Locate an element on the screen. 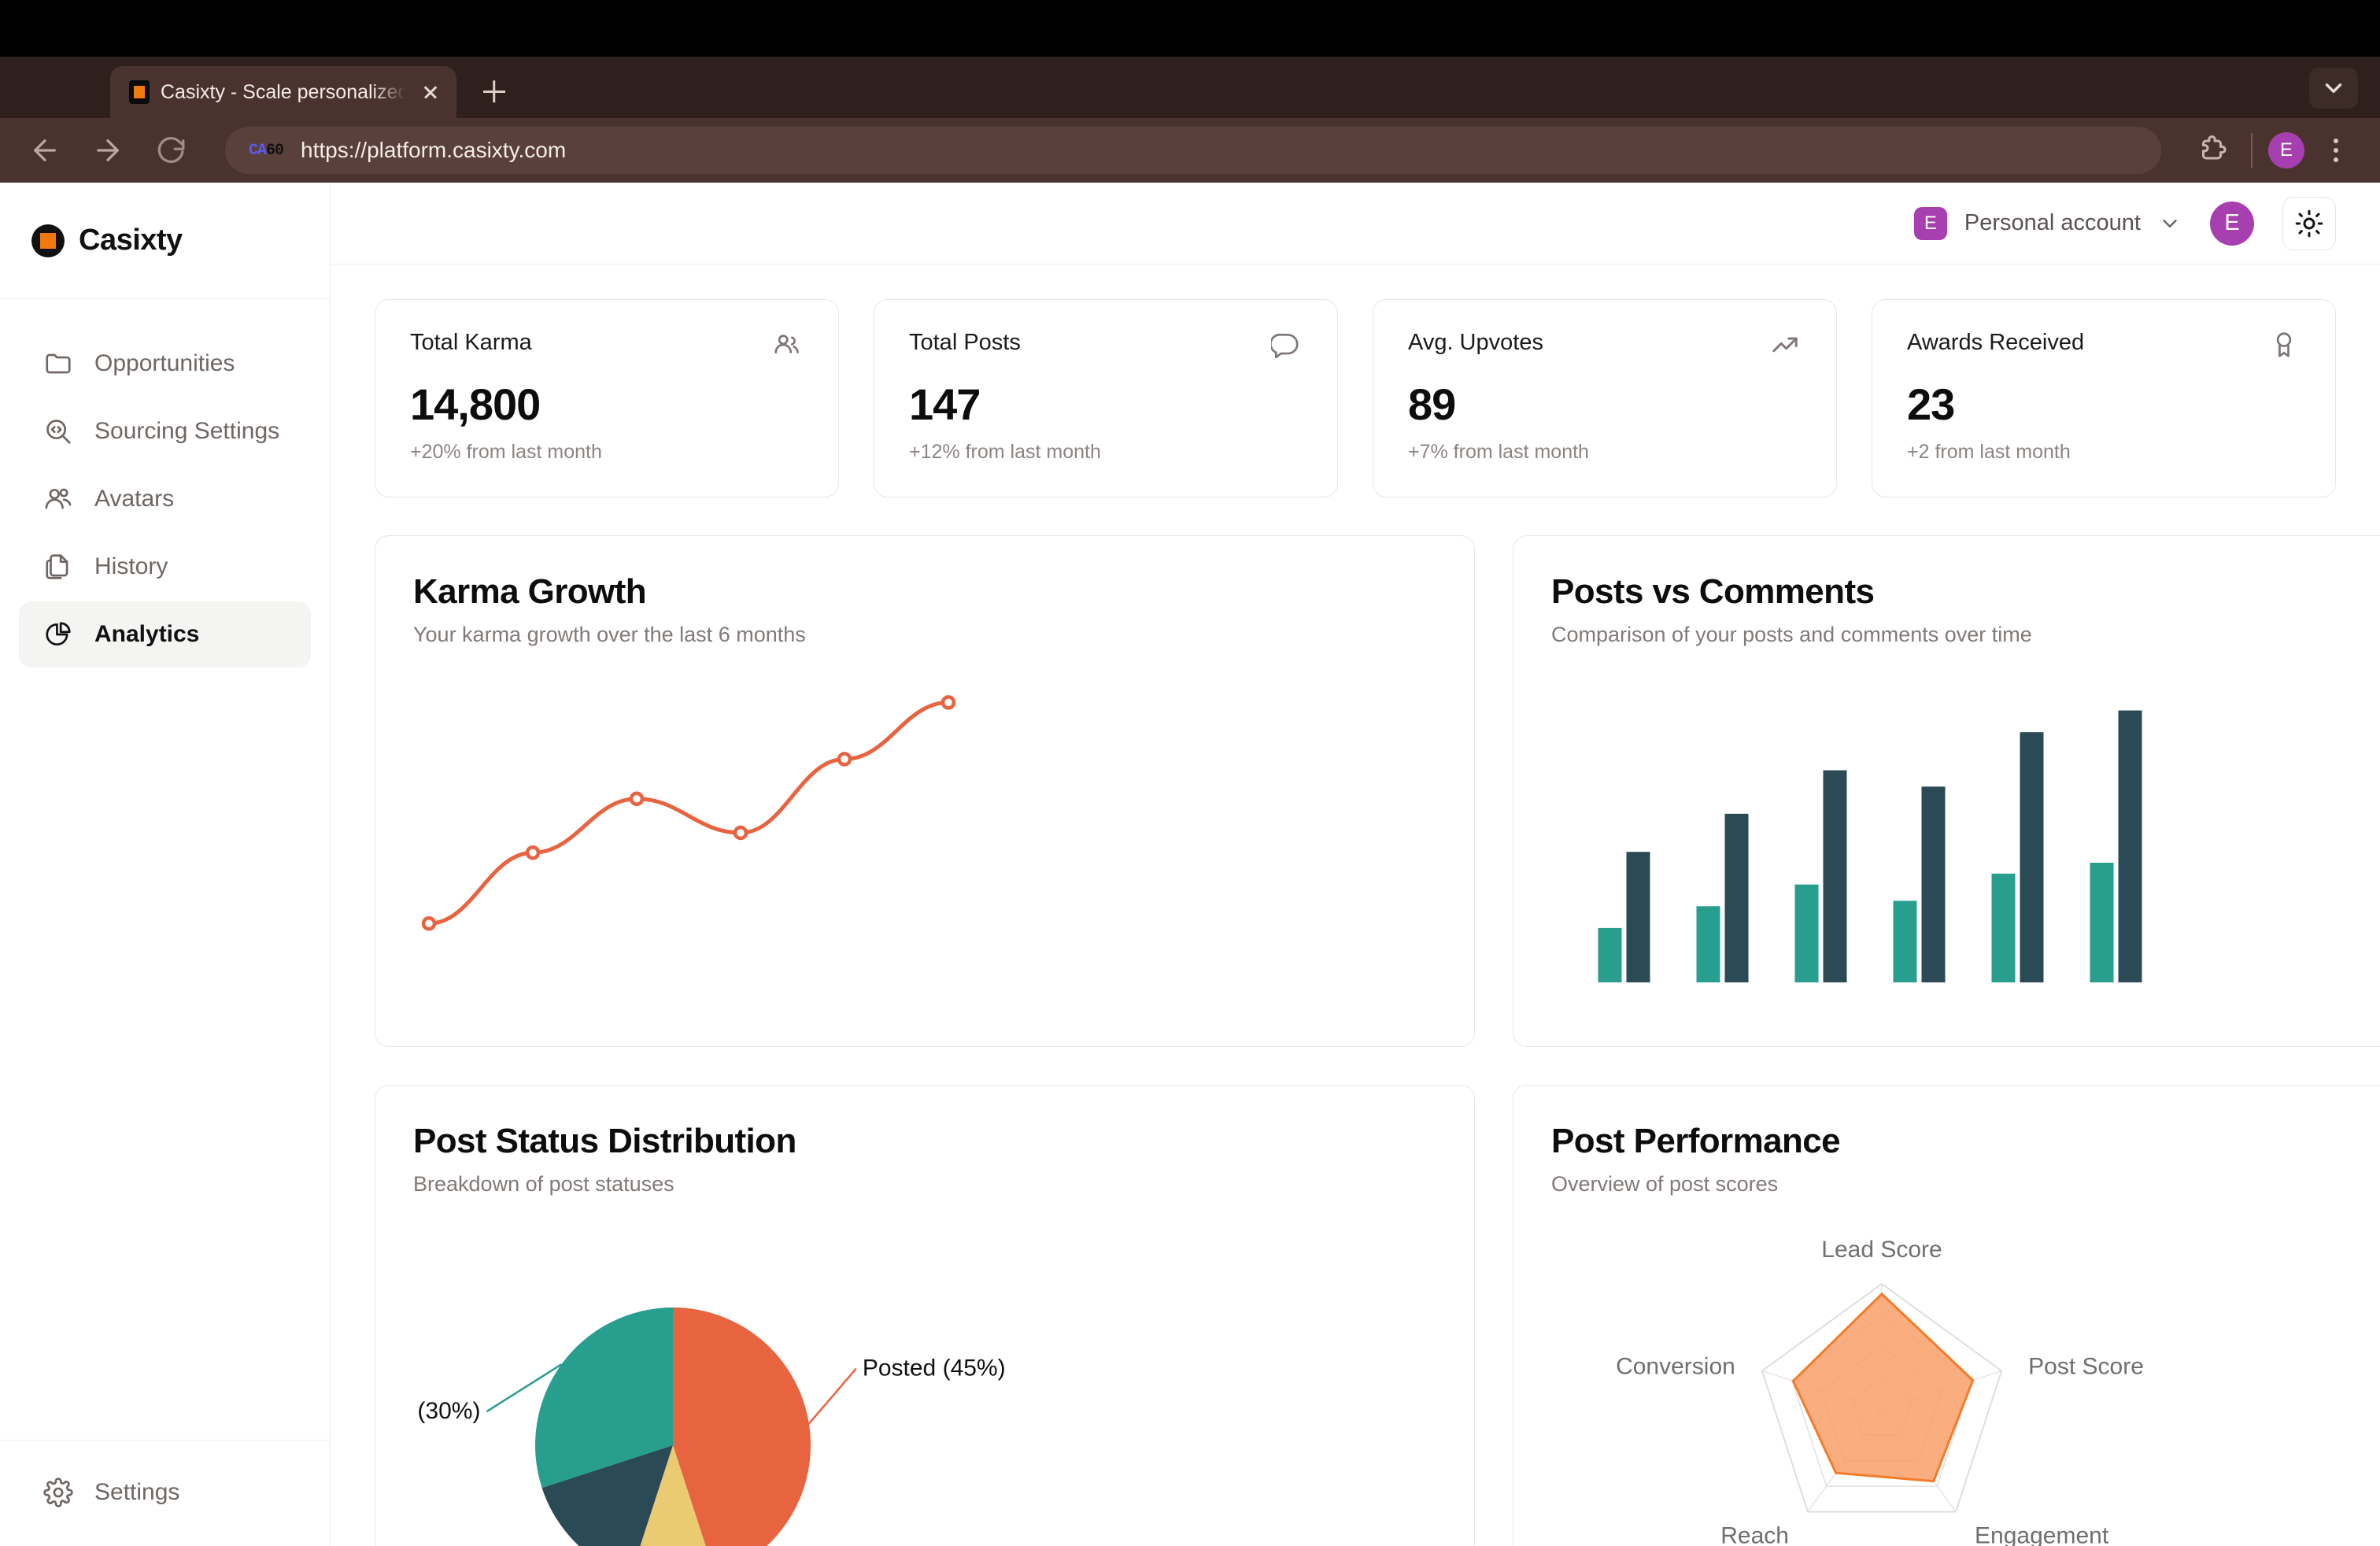 This screenshot has height=1546, width=2380. card-title: Post Status Distribution is located at coordinates (604, 1141).